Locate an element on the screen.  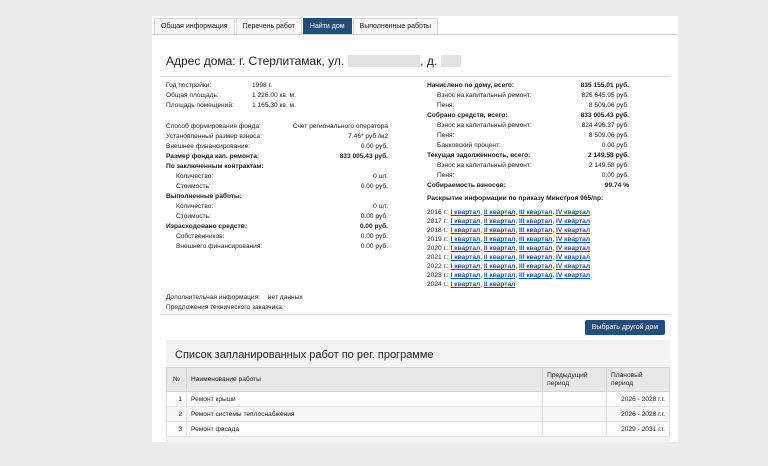
table-row: 1 Ремонт крыши 2026 - 2028 г.г. is located at coordinates (418, 399).